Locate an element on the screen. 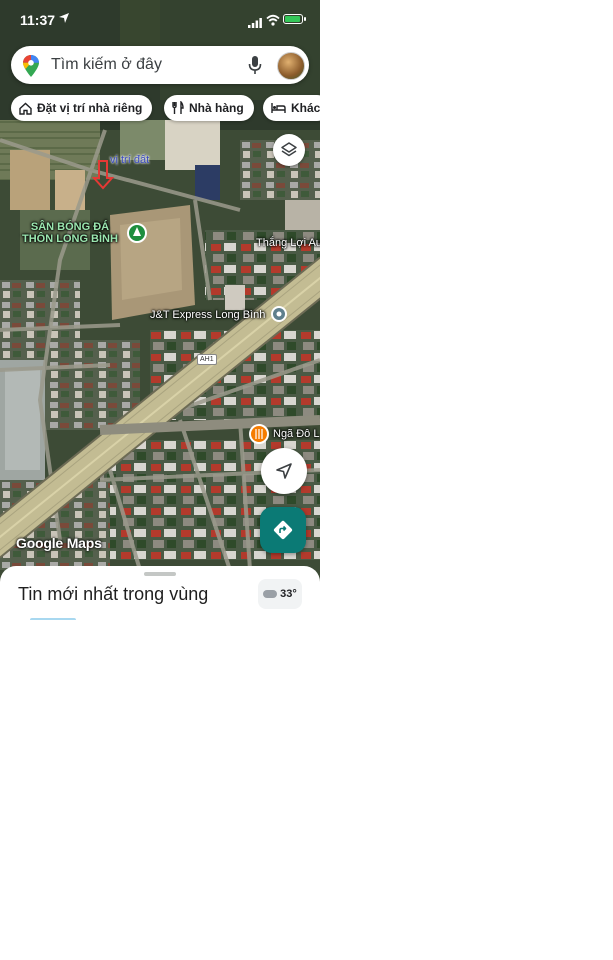  cellular-signal-icon is located at coordinates (255, 24).